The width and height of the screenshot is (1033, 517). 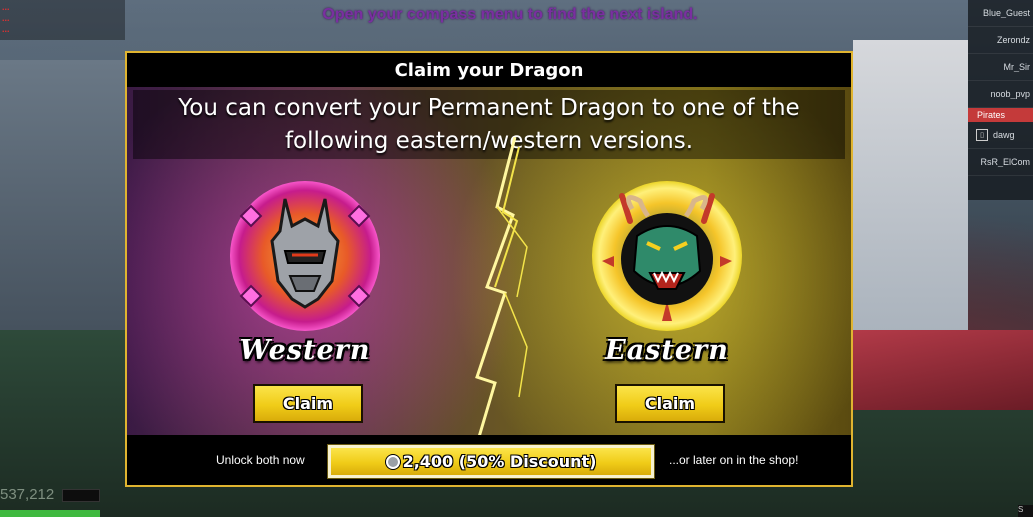 I want to click on eastern-emblem, so click(x=667, y=256).